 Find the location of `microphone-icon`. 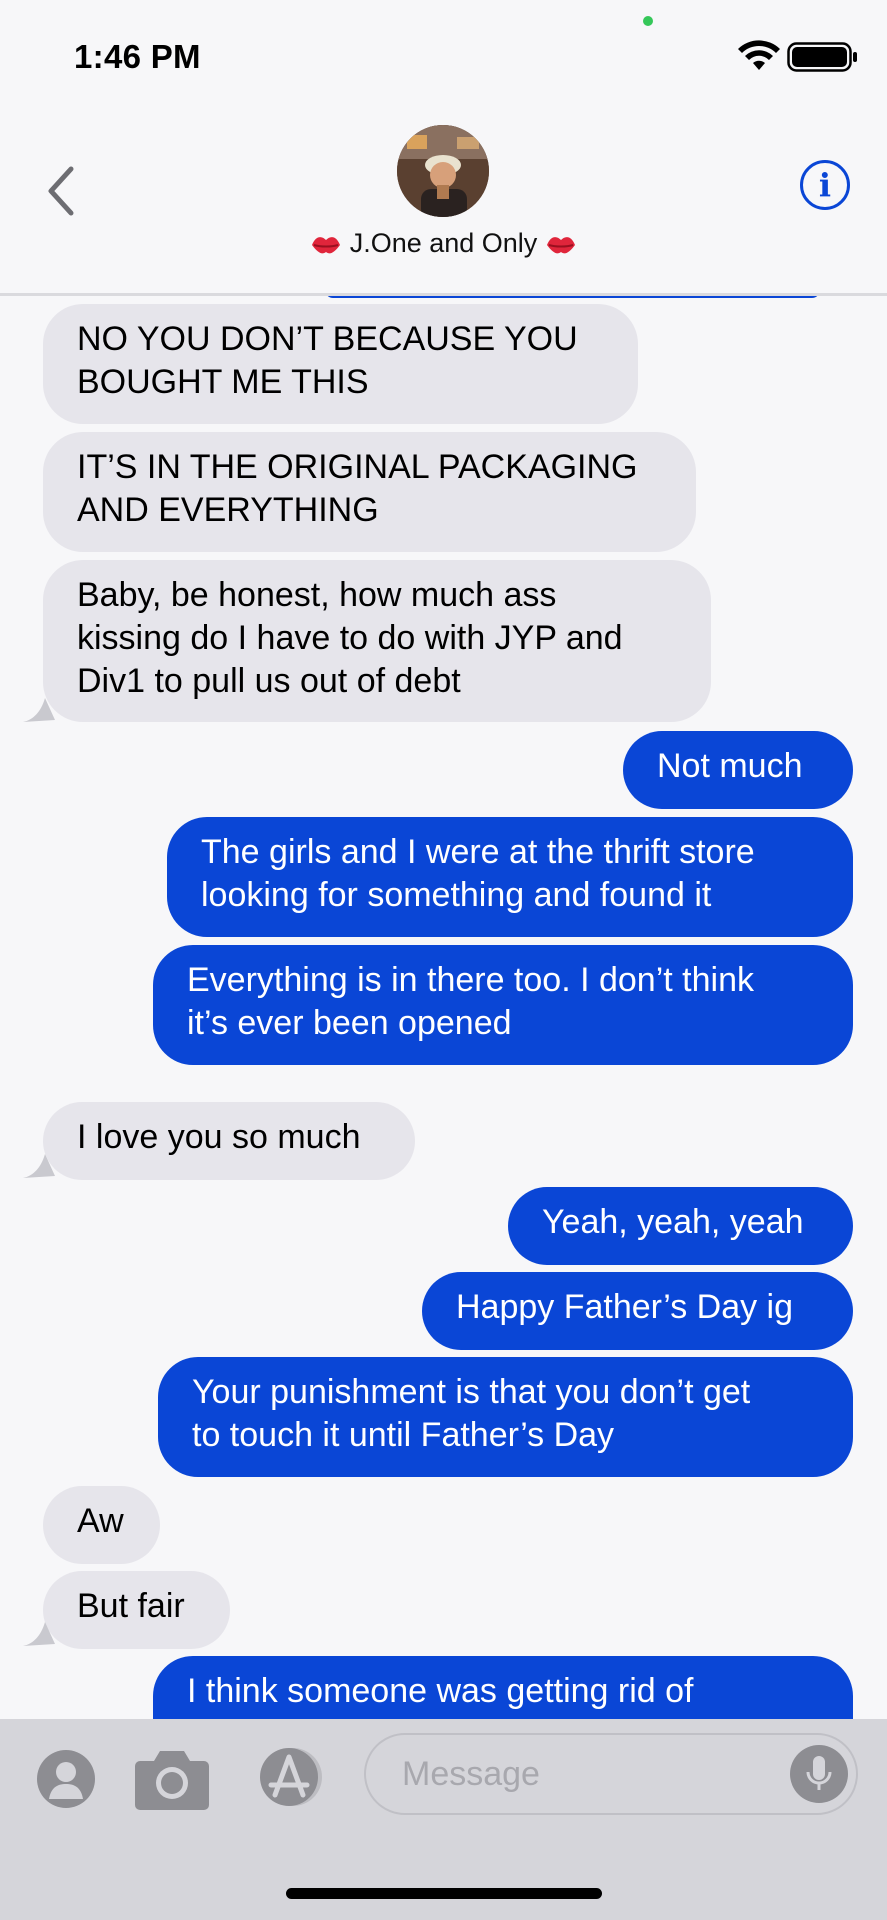

microphone-icon is located at coordinates (819, 1773).